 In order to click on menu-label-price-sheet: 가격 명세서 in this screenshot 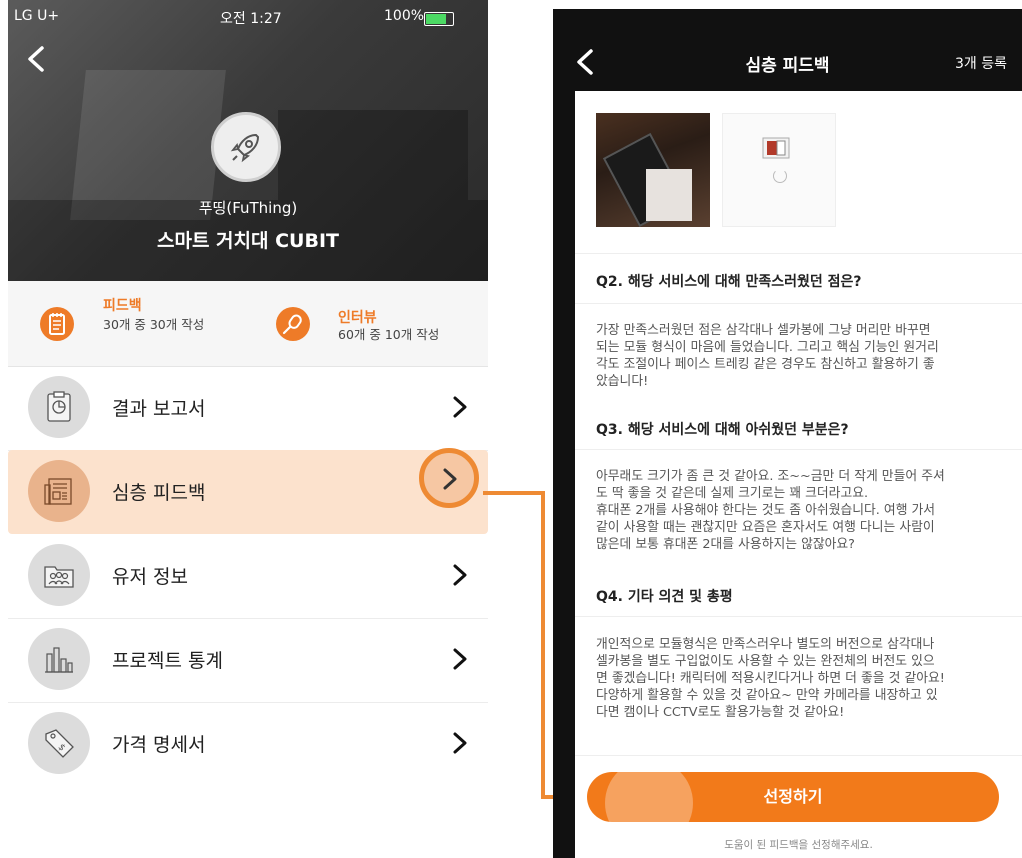, I will do `click(159, 745)`.